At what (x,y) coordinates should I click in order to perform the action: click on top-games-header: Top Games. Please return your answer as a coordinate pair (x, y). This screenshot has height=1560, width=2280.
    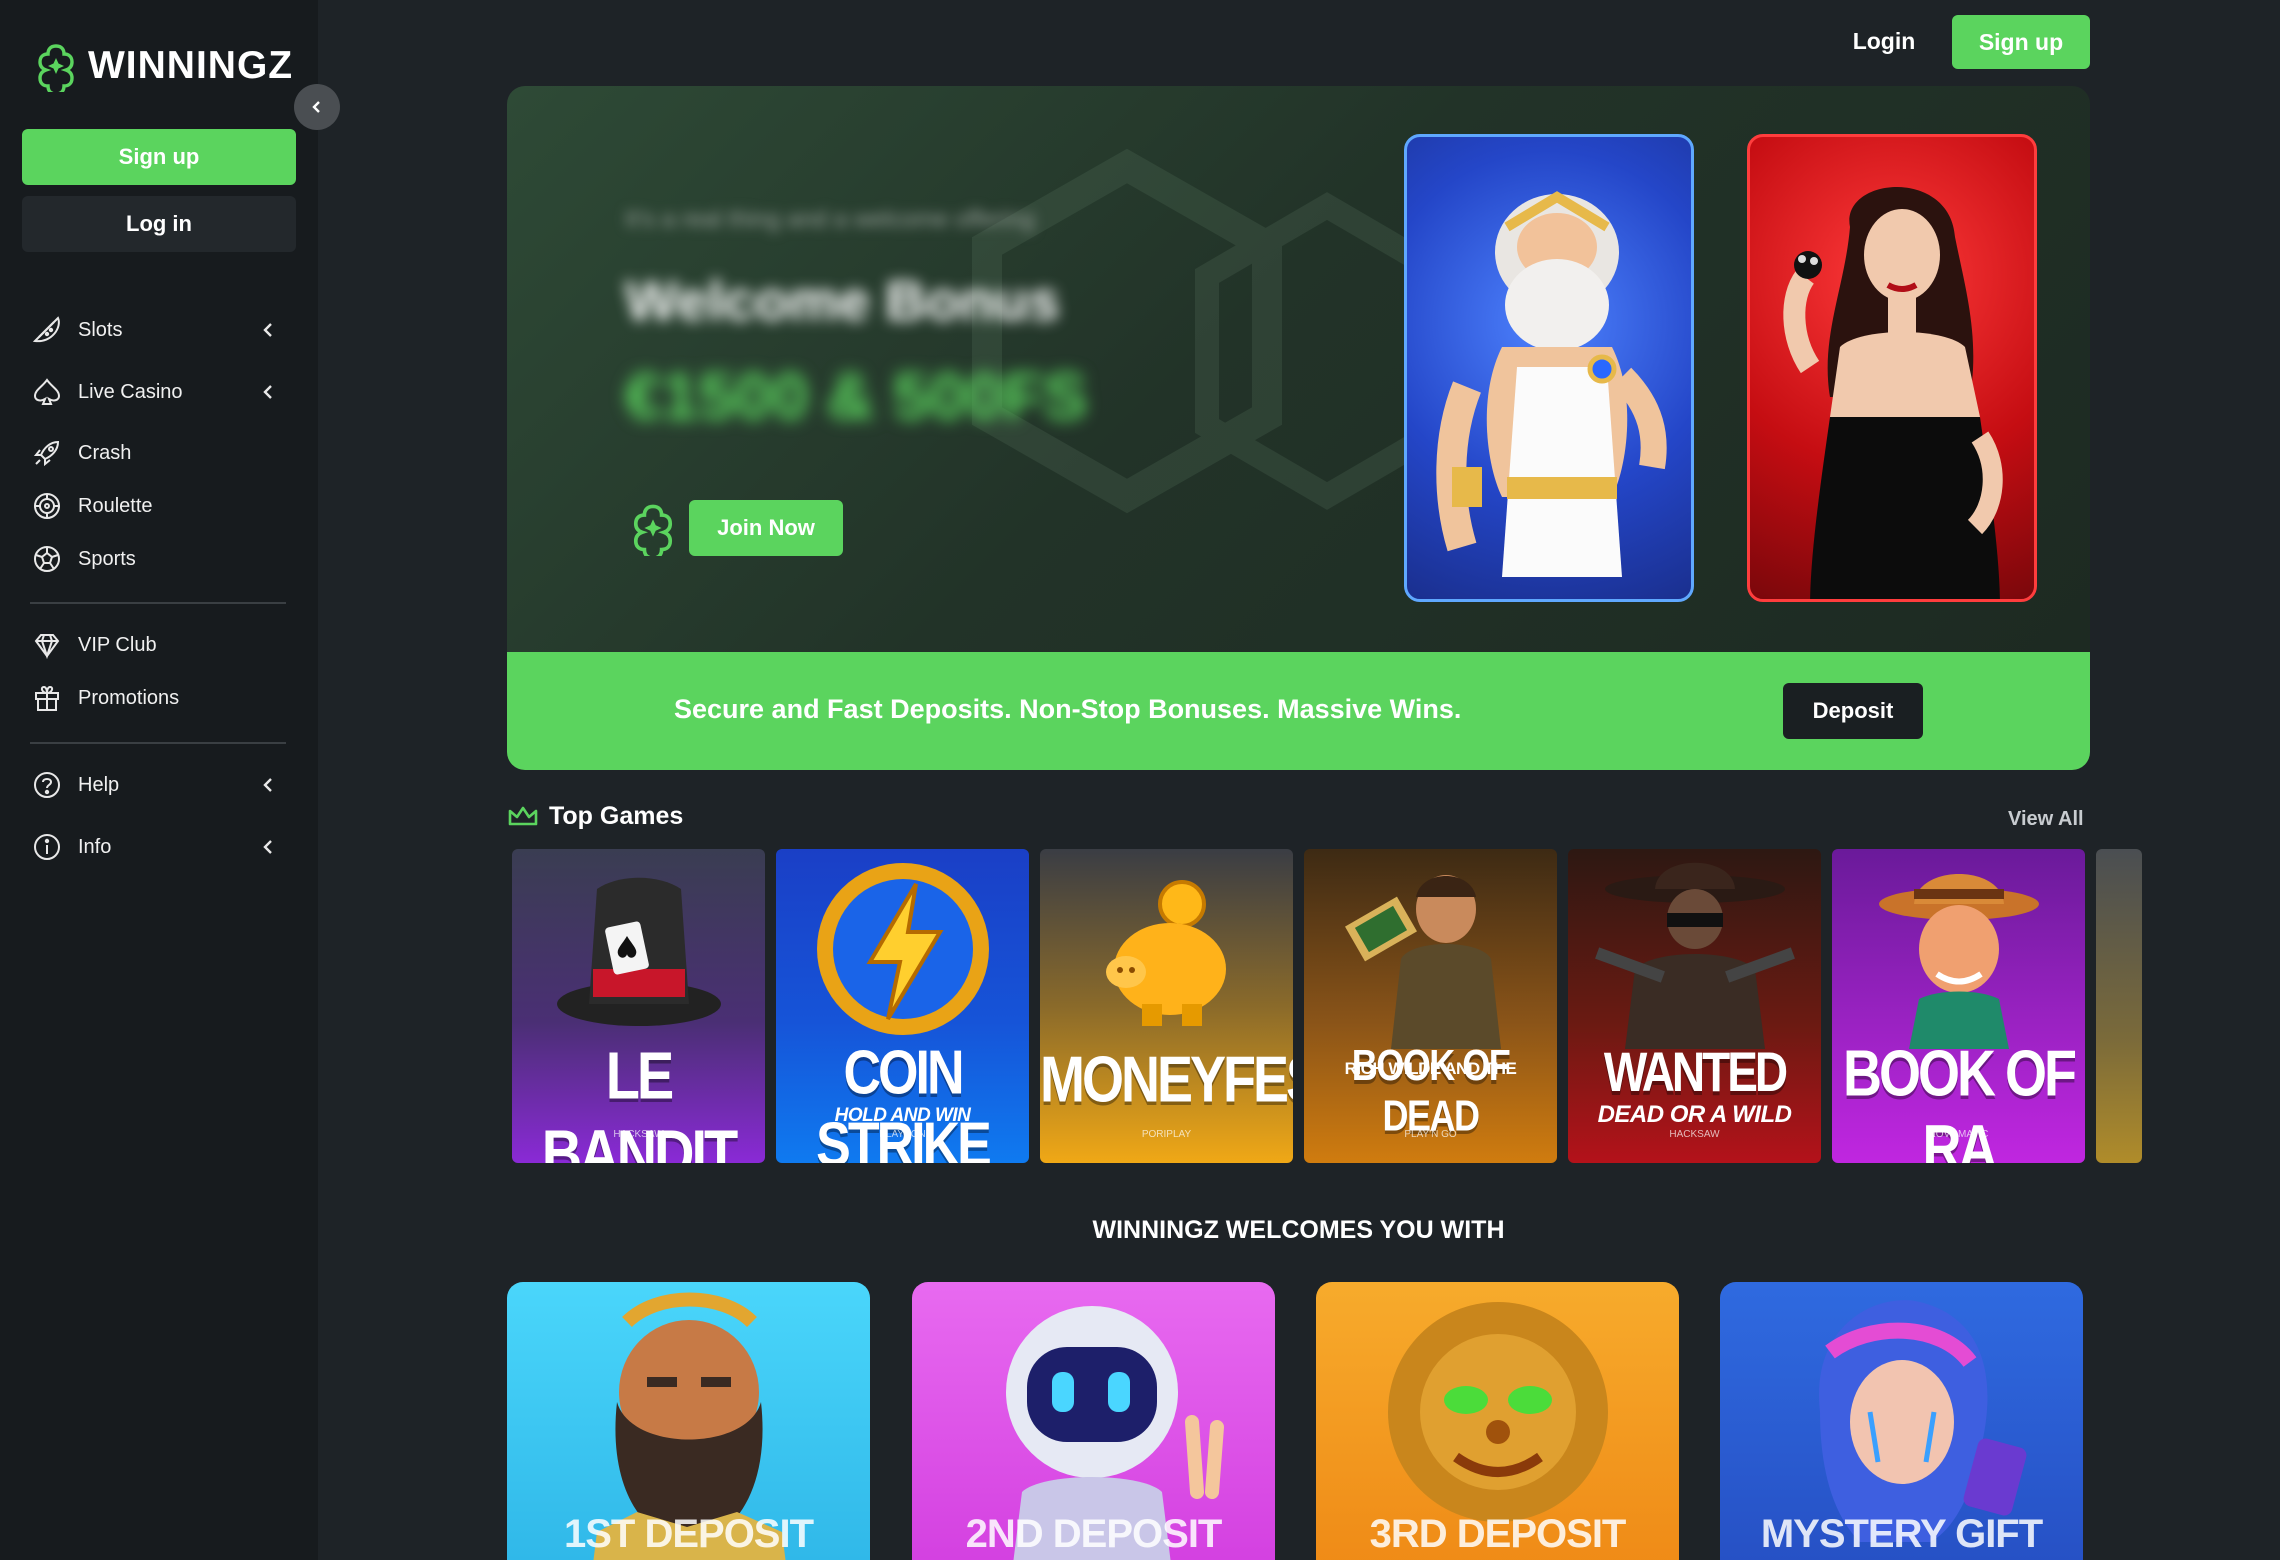
    Looking at the image, I should click on (595, 816).